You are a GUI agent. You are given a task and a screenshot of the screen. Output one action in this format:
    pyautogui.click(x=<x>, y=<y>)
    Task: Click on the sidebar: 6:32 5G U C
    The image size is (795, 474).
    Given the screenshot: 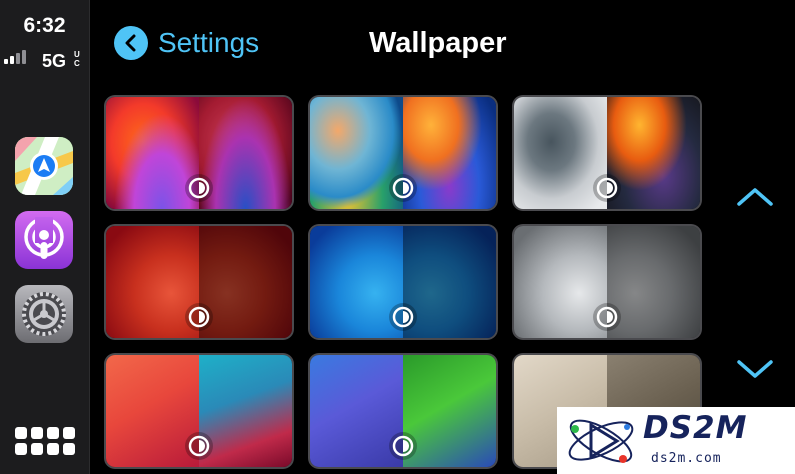 What is the action you would take?
    pyautogui.click(x=45, y=237)
    